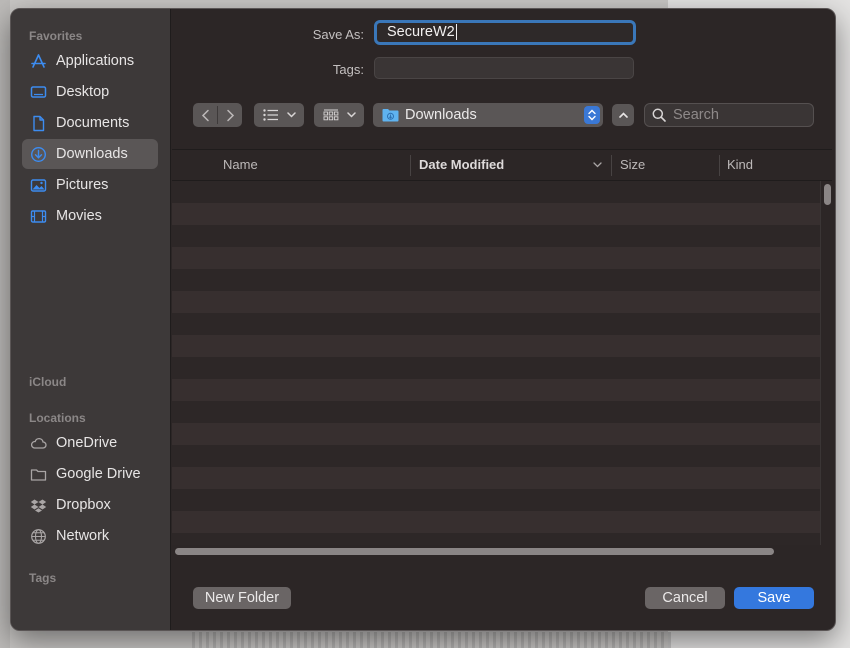 Image resolution: width=850 pixels, height=648 pixels. Describe the element at coordinates (279, 115) in the screenshot. I see `list-view-button` at that location.